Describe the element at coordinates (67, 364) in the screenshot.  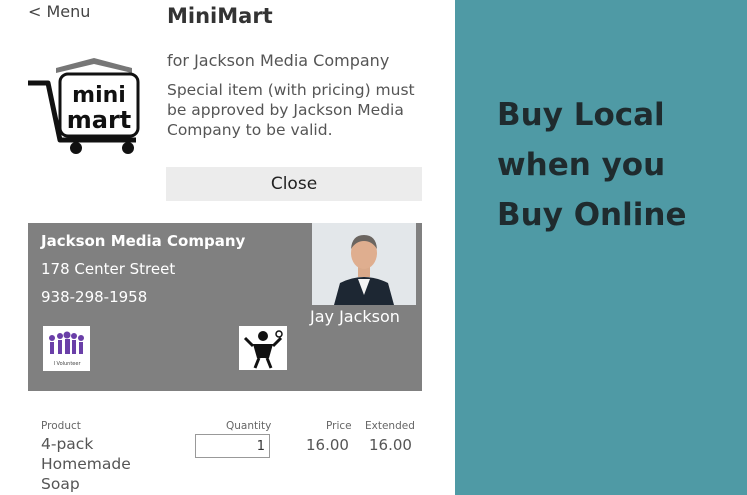
I see `volunteer-caption: I Volunteer` at that location.